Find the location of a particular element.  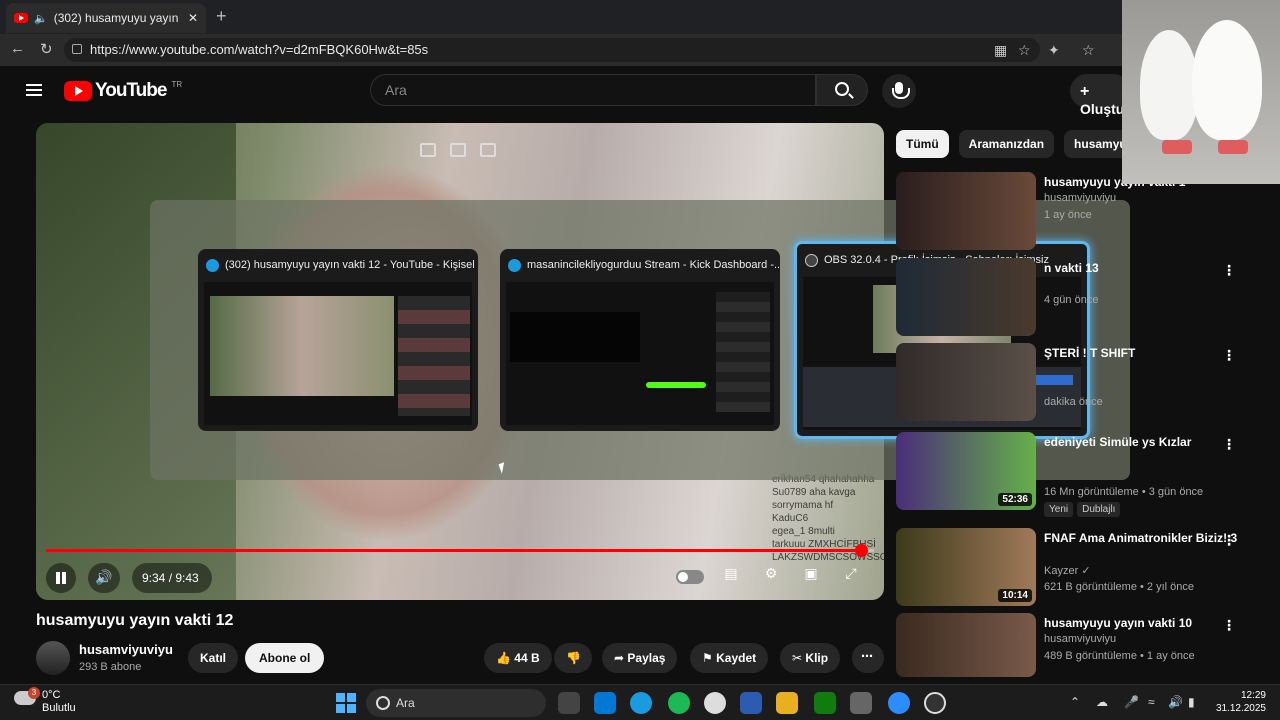

rec-title: FNAF Ama Animatronikler Biziz! 3 is located at coordinates (1141, 538).